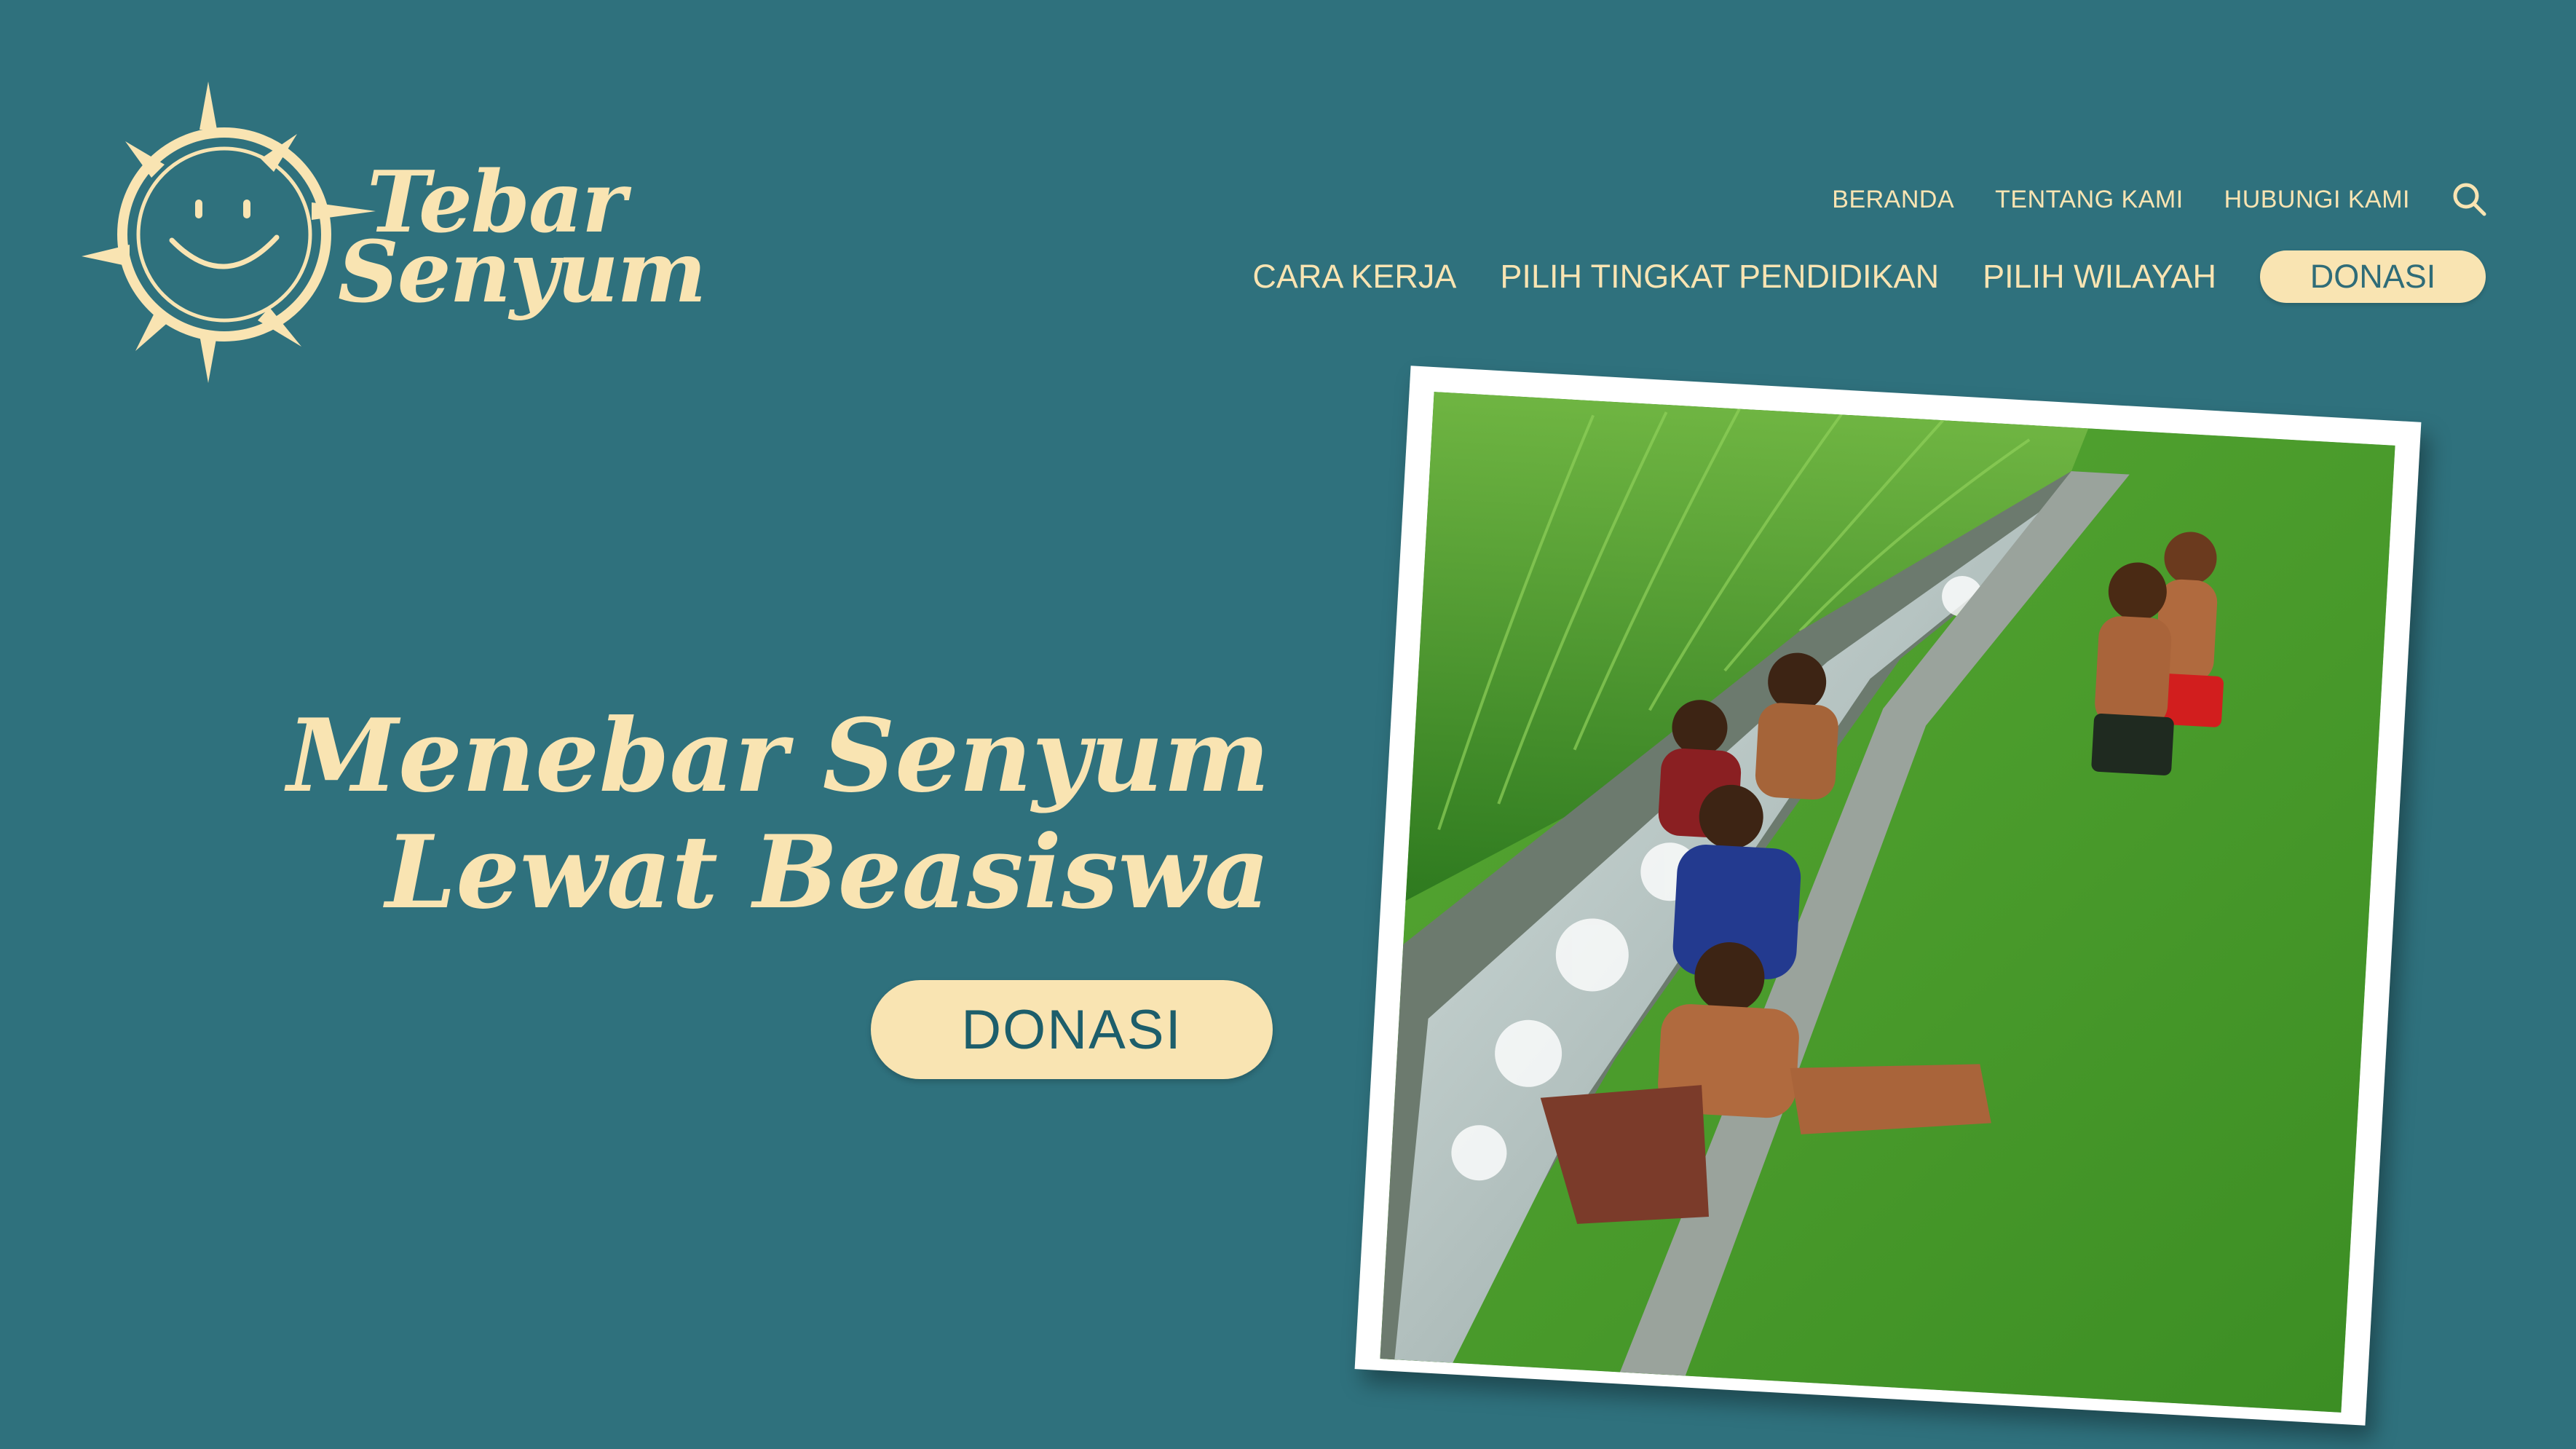 The image size is (2576, 1449). Describe the element at coordinates (1893, 200) in the screenshot. I see `nav-beranda: BERANDA` at that location.